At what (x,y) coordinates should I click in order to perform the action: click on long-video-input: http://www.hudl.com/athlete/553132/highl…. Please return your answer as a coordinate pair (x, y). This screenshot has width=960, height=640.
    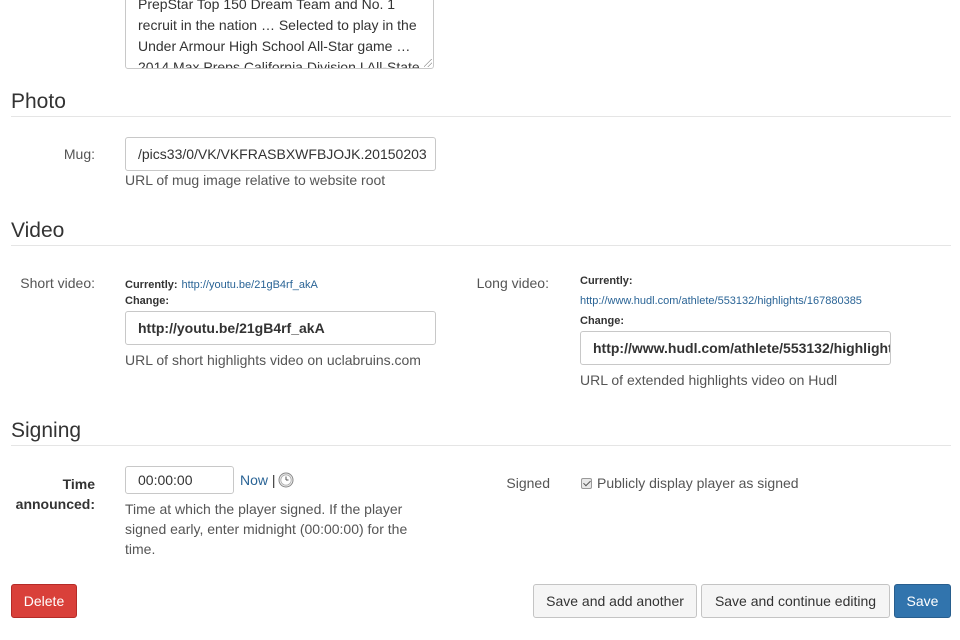
    Looking at the image, I should click on (735, 348).